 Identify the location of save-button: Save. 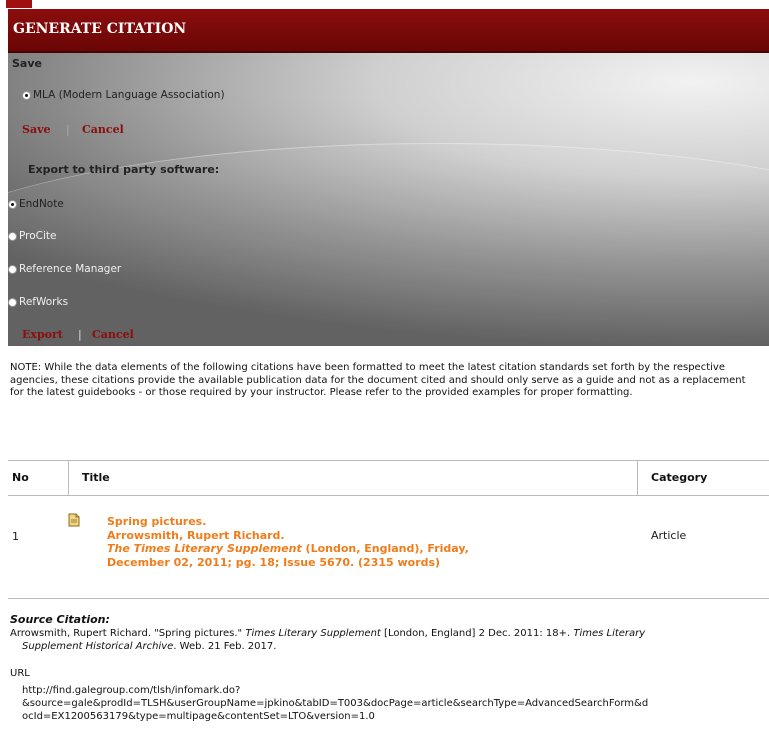
(36, 129).